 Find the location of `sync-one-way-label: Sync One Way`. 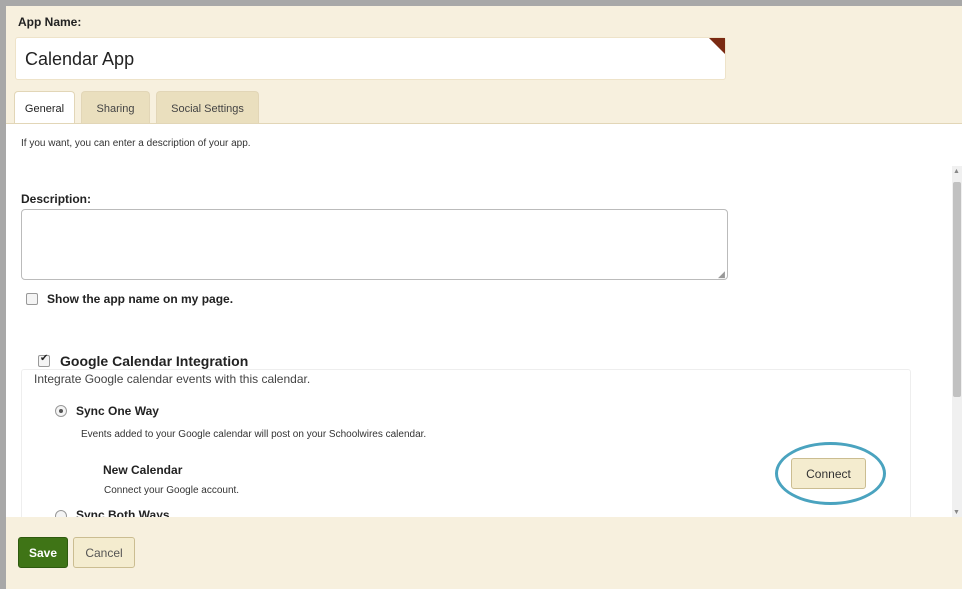

sync-one-way-label: Sync One Way is located at coordinates (117, 411).